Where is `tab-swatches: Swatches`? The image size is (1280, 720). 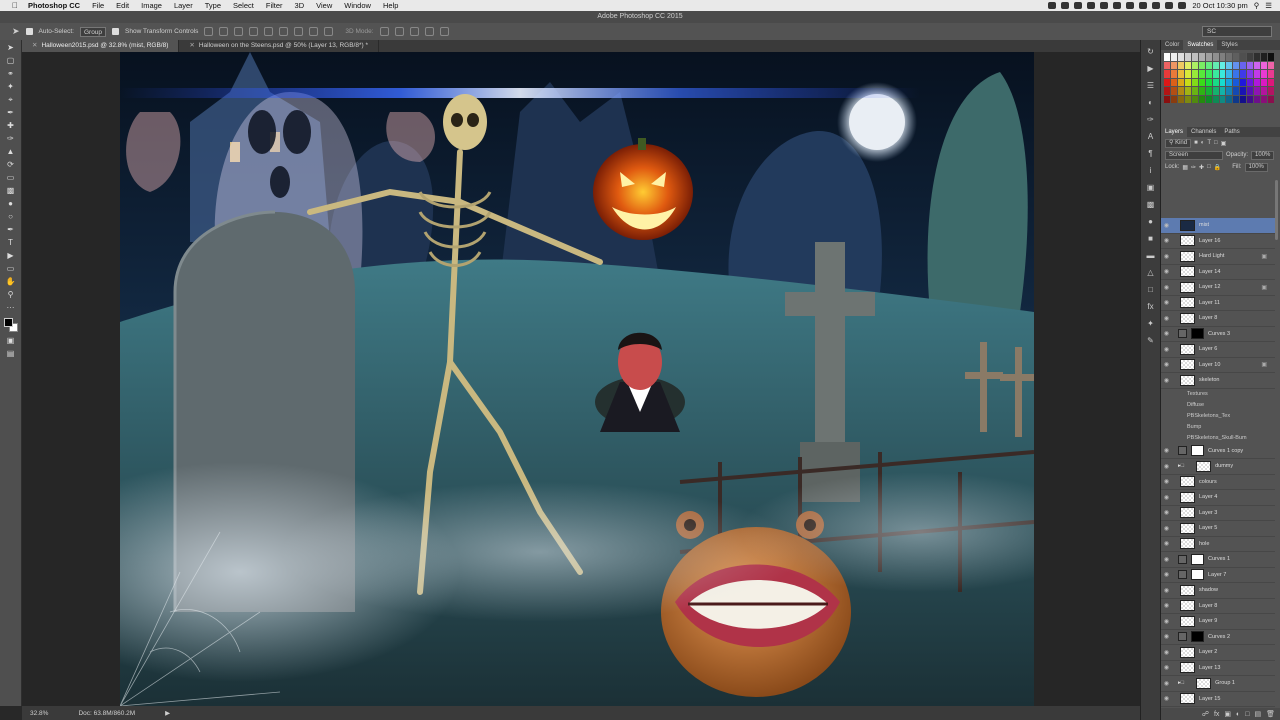 tab-swatches: Swatches is located at coordinates (1200, 45).